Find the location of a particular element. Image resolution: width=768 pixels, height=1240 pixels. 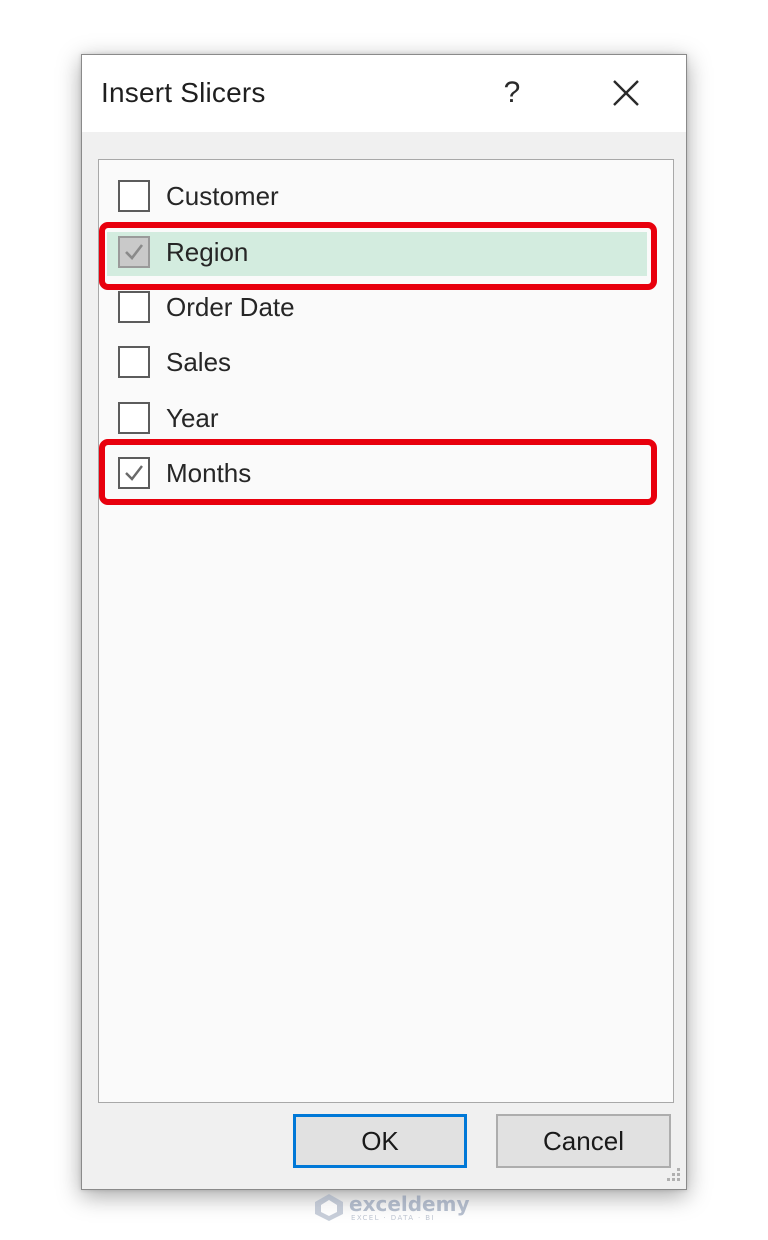

cancel-button: Cancel is located at coordinates (583, 1141).